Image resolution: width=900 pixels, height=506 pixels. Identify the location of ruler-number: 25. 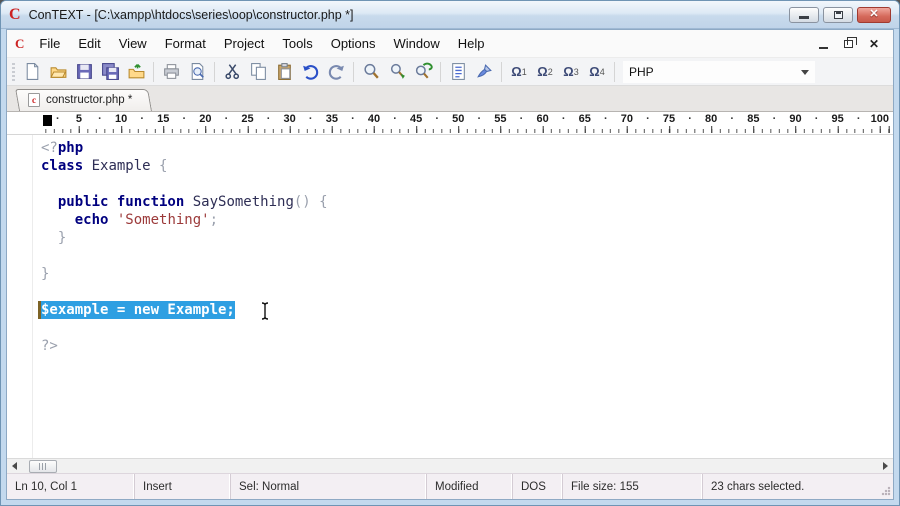
(247, 119).